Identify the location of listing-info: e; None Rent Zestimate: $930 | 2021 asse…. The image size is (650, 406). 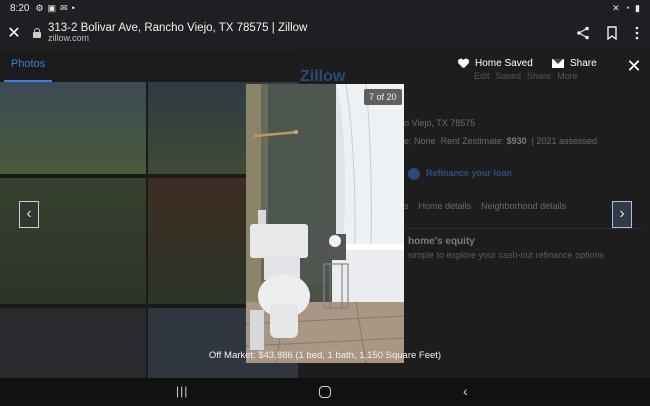
(501, 141).